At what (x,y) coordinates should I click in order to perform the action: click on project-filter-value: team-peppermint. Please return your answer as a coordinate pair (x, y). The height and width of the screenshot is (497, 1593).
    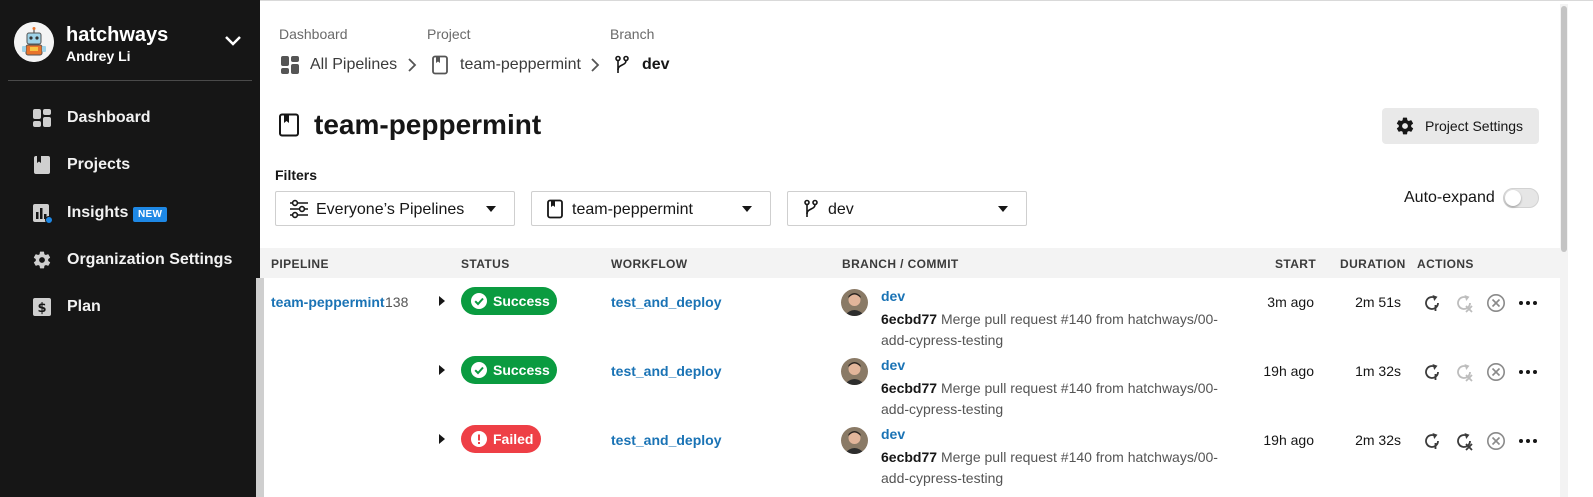
    Looking at the image, I should click on (632, 209).